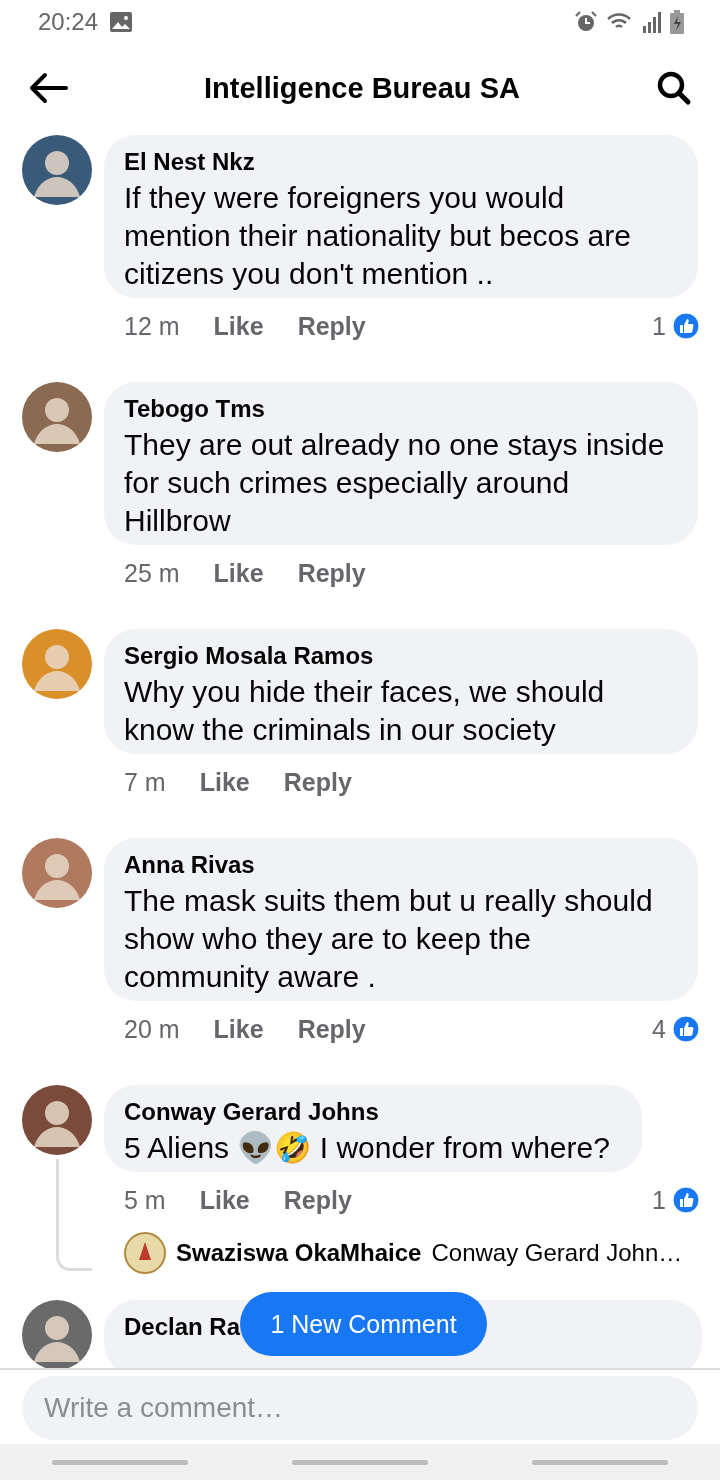 This screenshot has height=1480, width=720. I want to click on page-title: Intelligence Bureau SA, so click(362, 88).